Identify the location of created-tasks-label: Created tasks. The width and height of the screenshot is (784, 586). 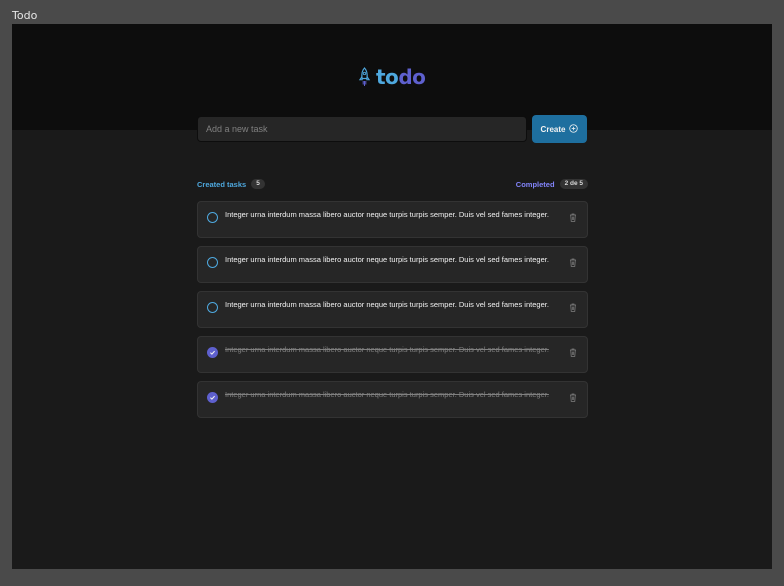
(222, 184).